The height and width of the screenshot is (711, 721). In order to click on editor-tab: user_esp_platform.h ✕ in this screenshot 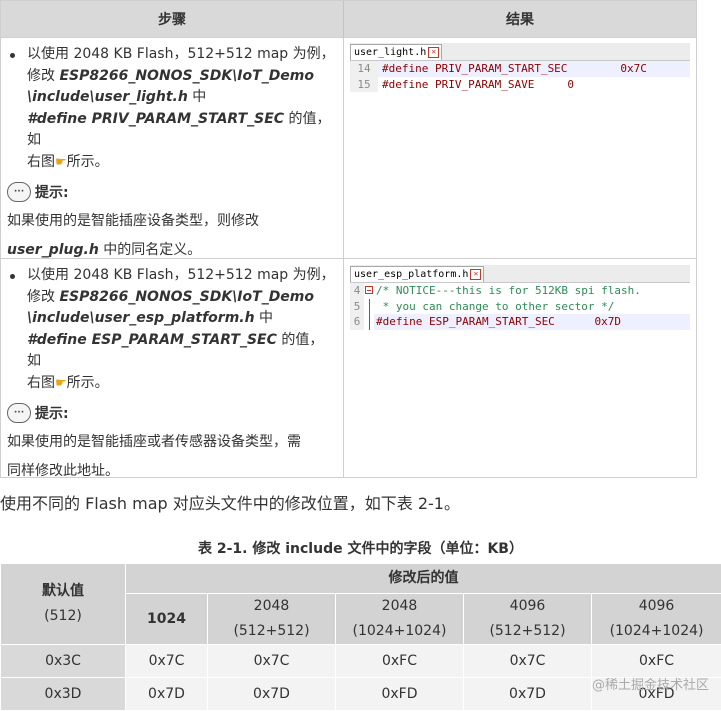, I will do `click(417, 274)`.